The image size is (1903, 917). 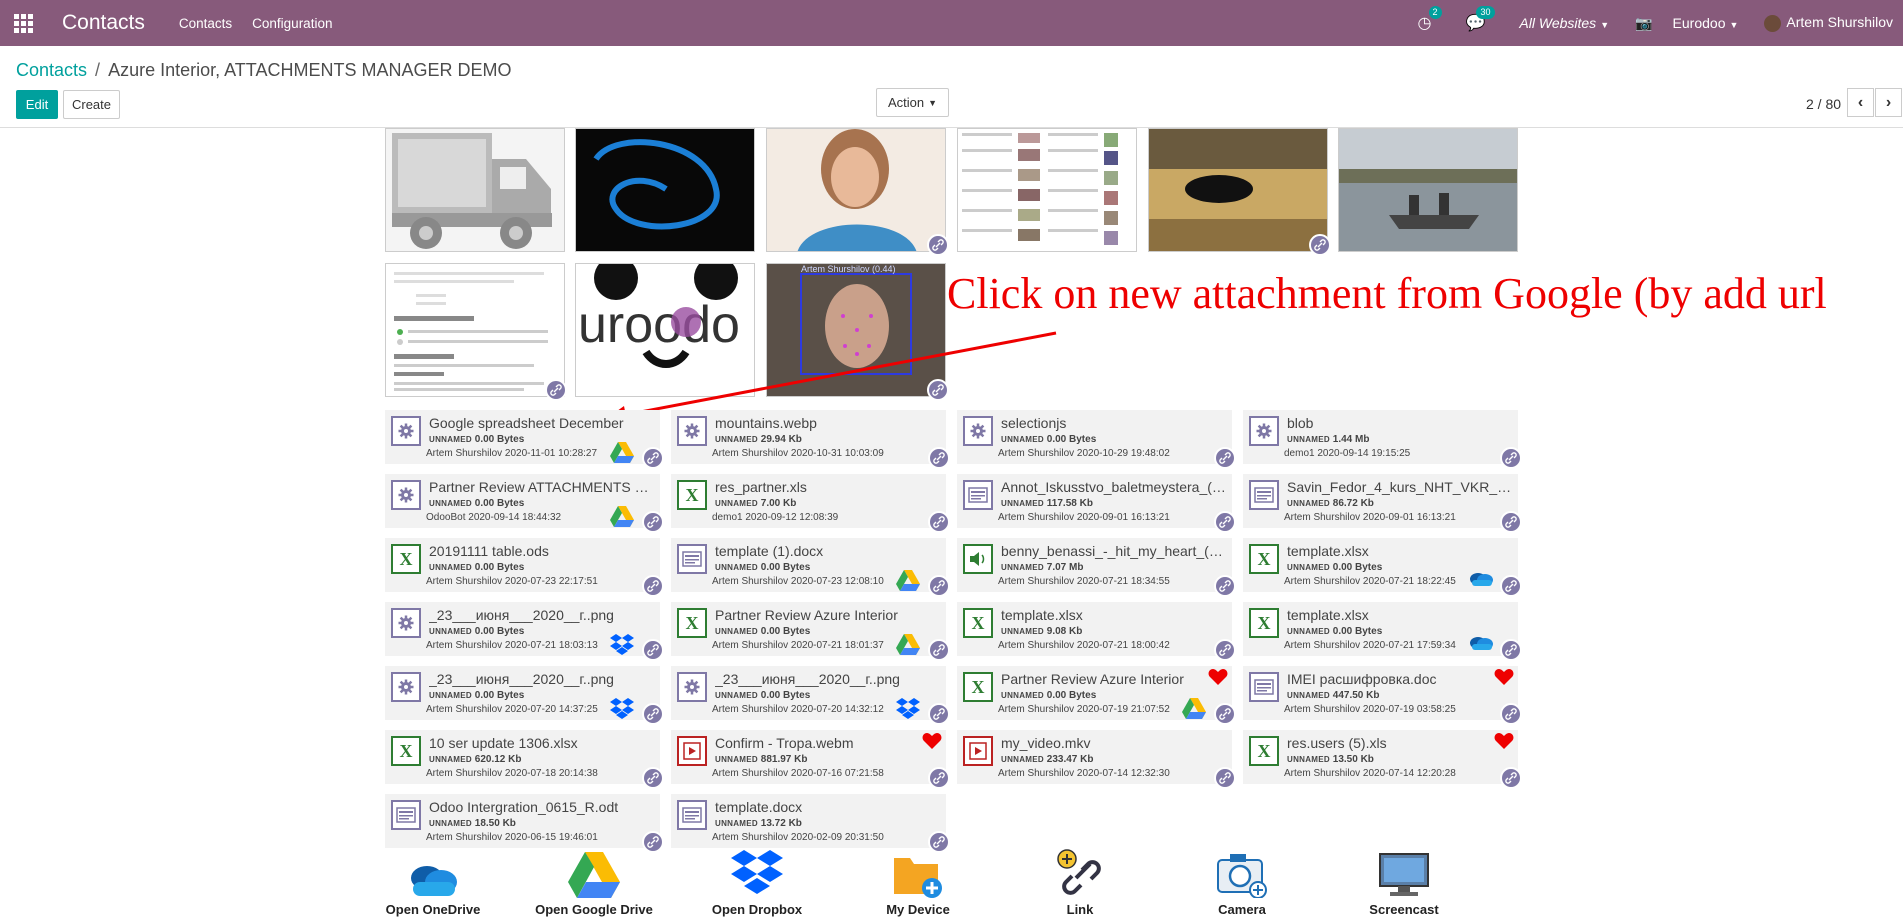 What do you see at coordinates (906, 102) in the screenshot?
I see `action-label: Action` at bounding box center [906, 102].